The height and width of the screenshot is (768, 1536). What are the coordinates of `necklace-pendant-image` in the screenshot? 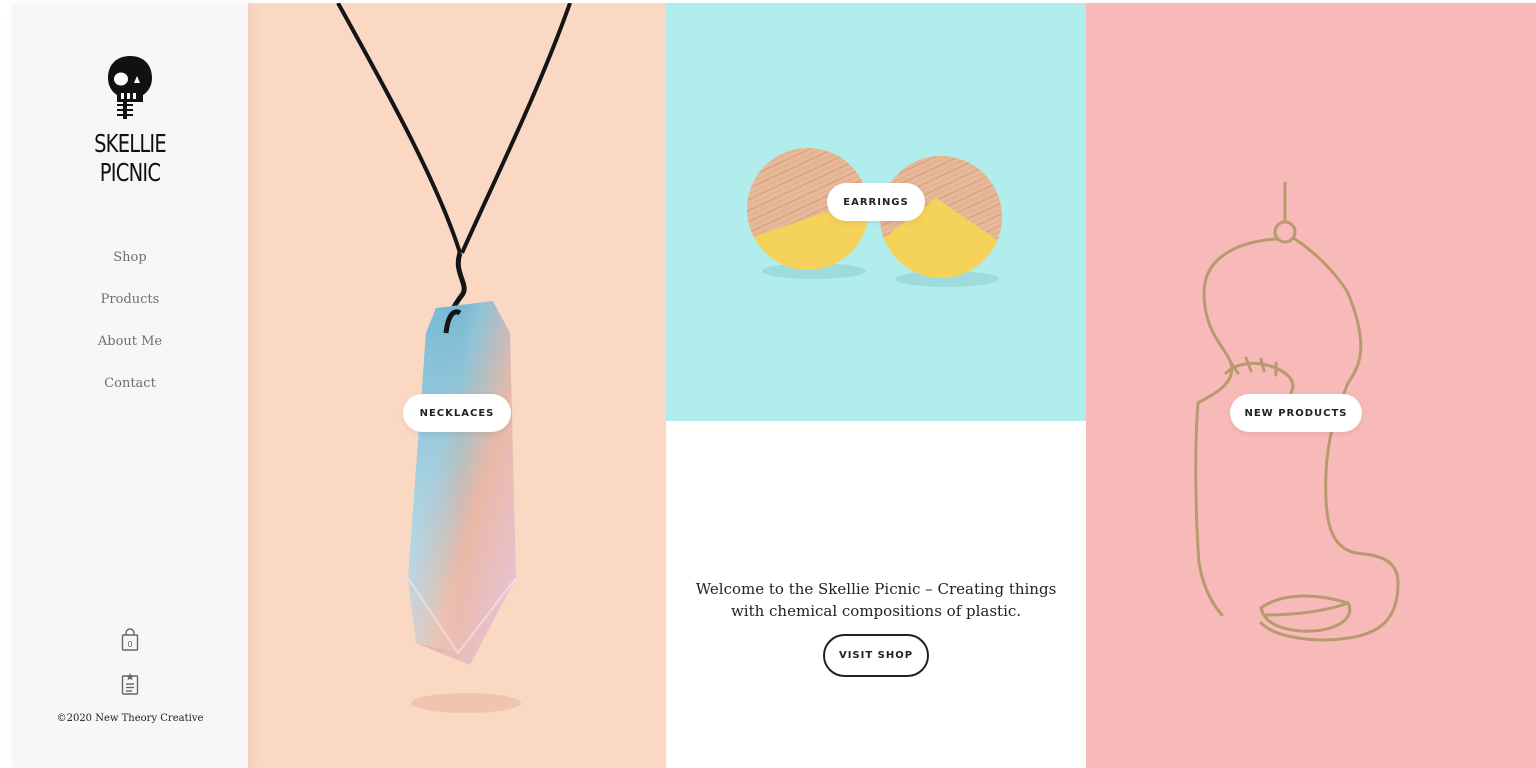 It's located at (454, 358).